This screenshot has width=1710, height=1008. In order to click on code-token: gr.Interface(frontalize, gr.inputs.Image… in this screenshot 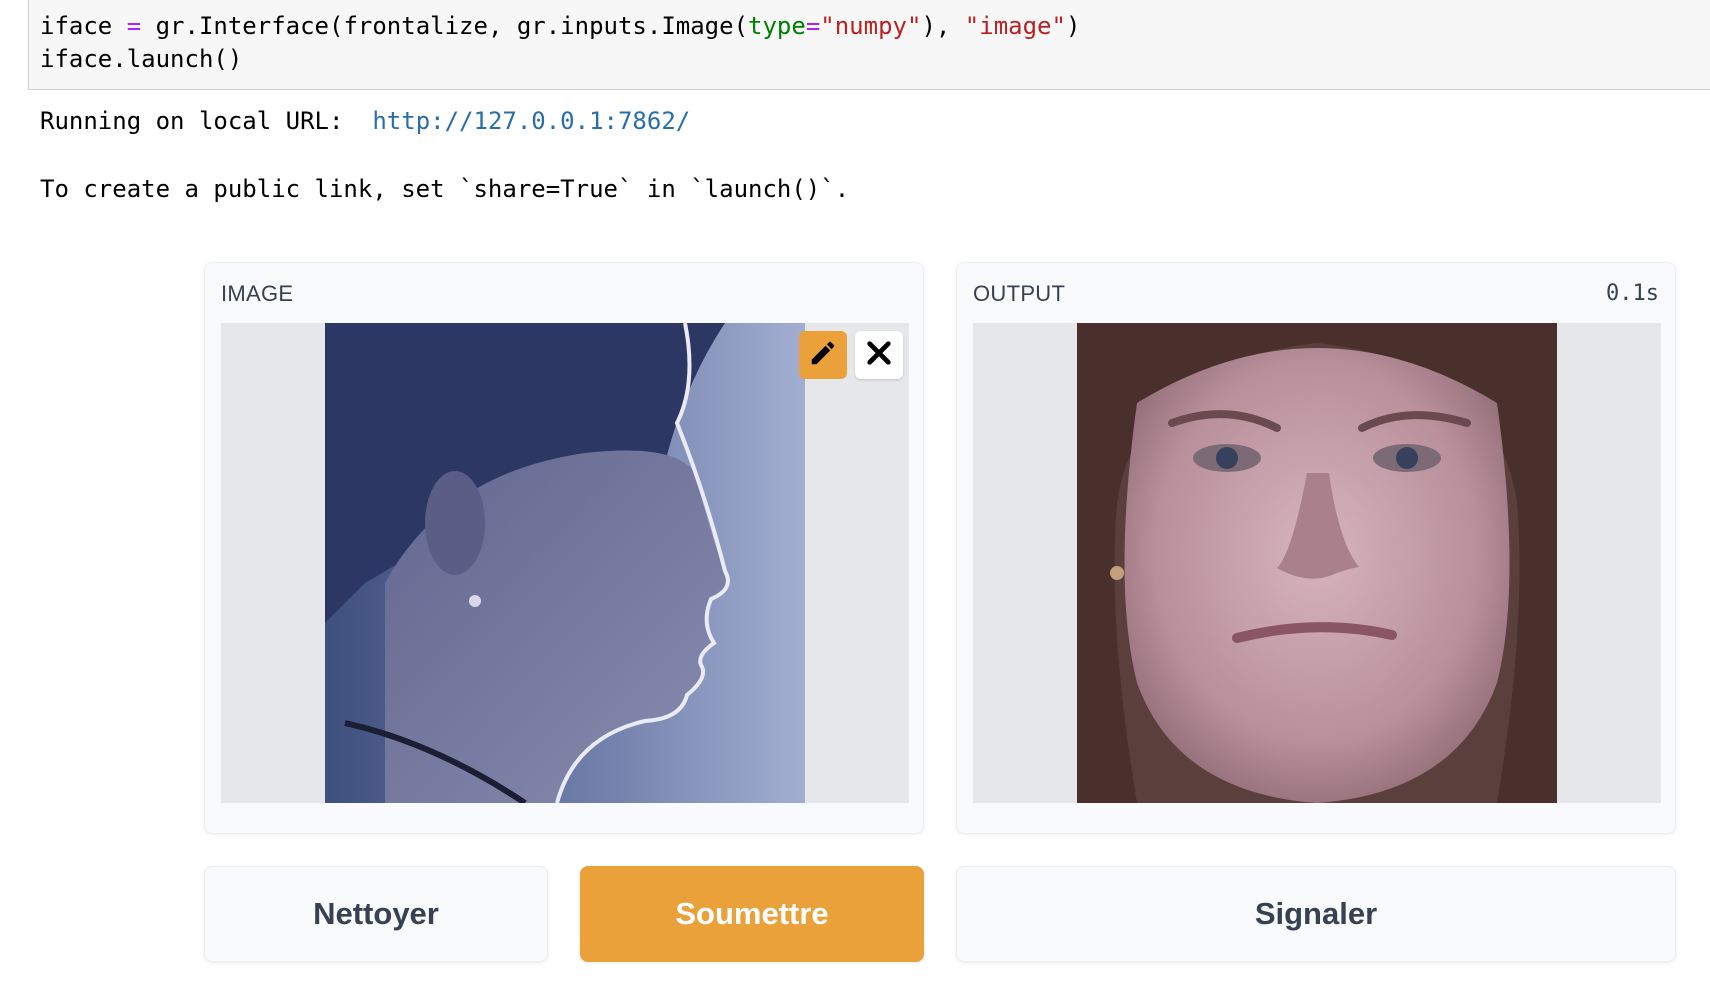, I will do `click(445, 26)`.